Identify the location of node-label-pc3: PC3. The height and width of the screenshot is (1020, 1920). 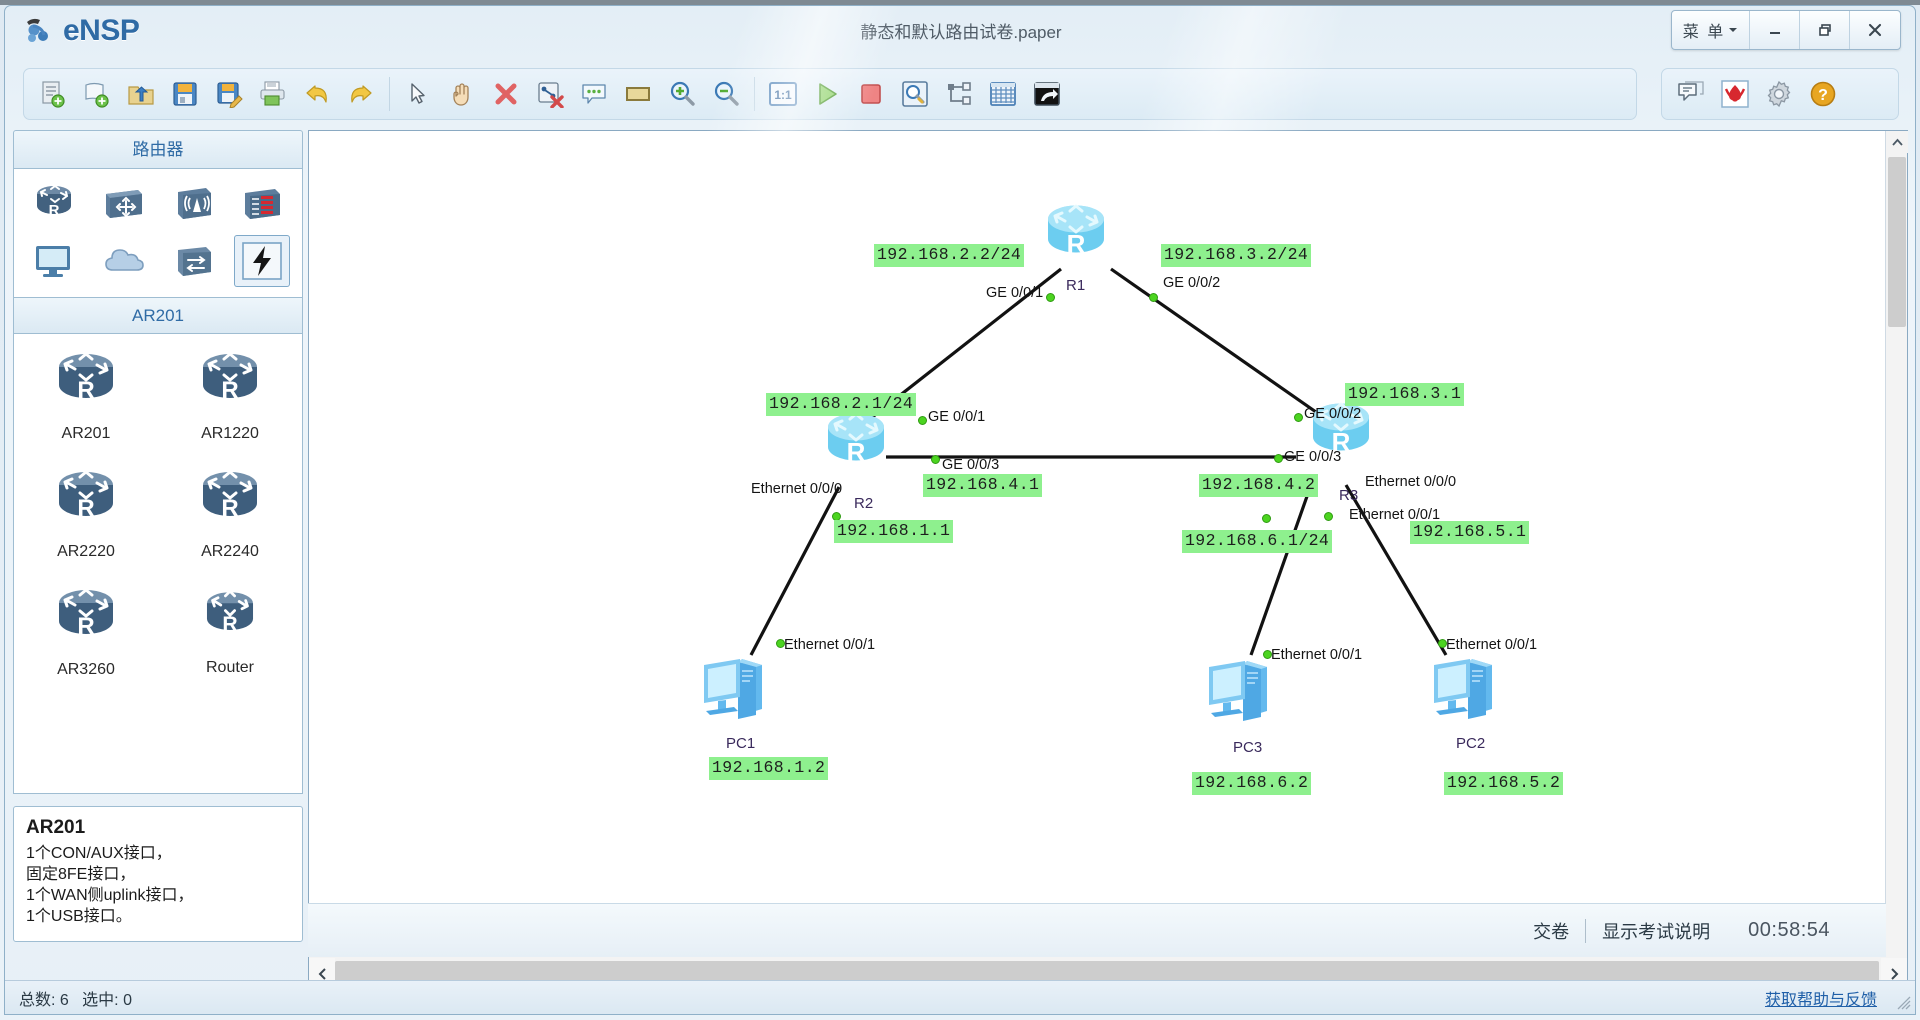
(1248, 747).